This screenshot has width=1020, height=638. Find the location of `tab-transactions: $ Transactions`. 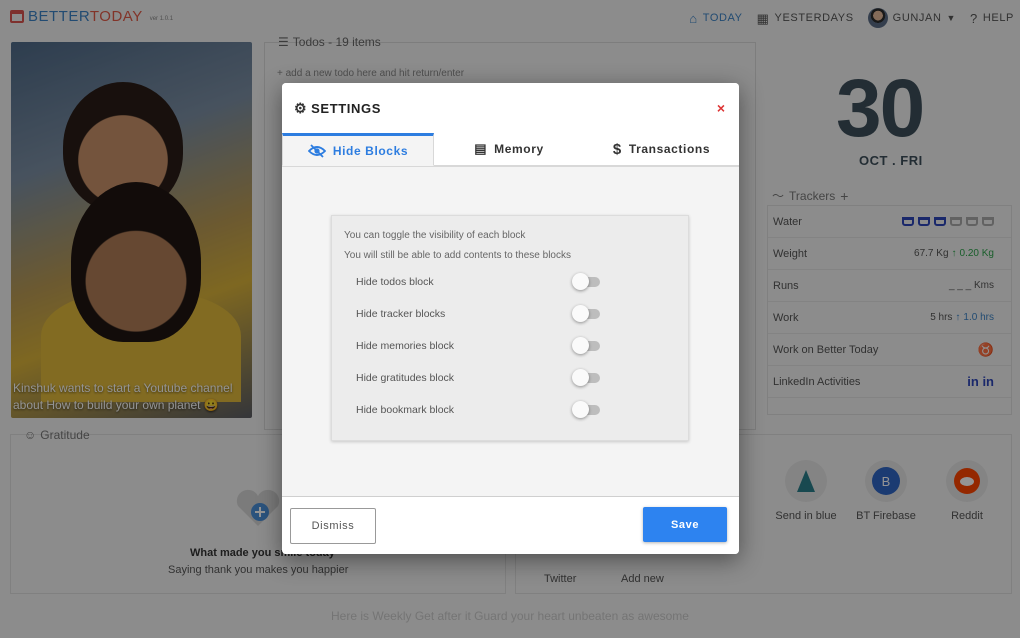

tab-transactions: $ Transactions is located at coordinates (661, 149).